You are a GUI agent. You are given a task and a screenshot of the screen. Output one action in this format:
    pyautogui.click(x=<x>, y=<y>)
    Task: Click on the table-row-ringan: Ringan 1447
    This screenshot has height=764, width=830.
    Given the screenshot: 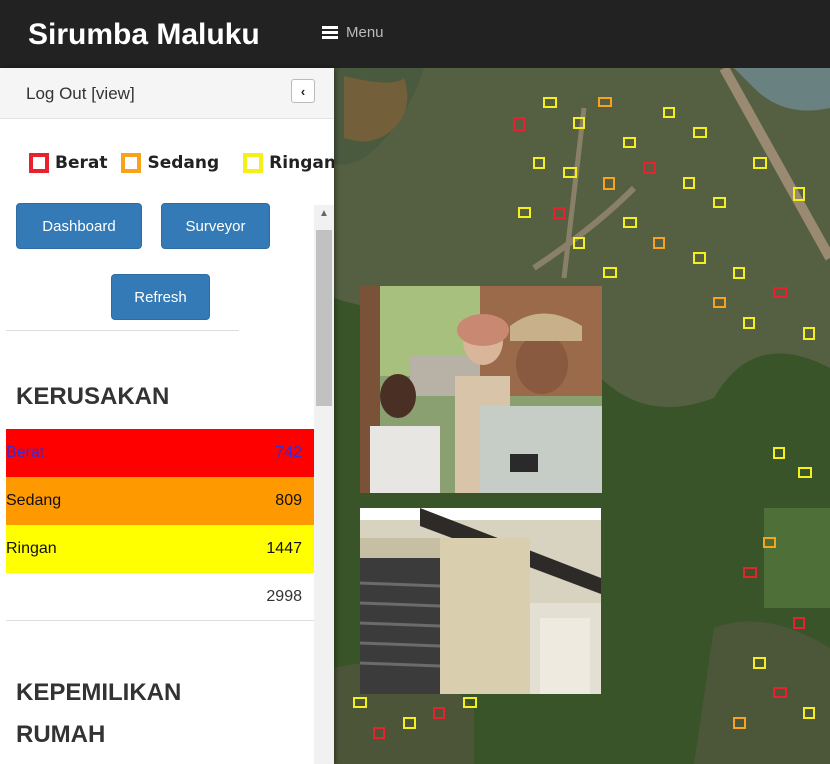 What is the action you would take?
    pyautogui.click(x=160, y=549)
    